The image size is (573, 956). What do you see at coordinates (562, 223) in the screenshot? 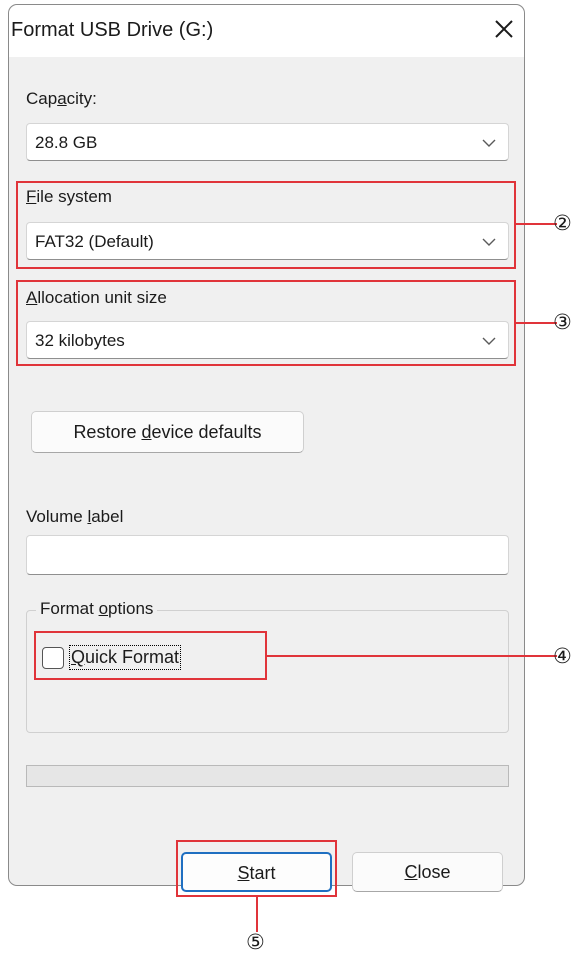
I see `callout-marker-2: ②` at bounding box center [562, 223].